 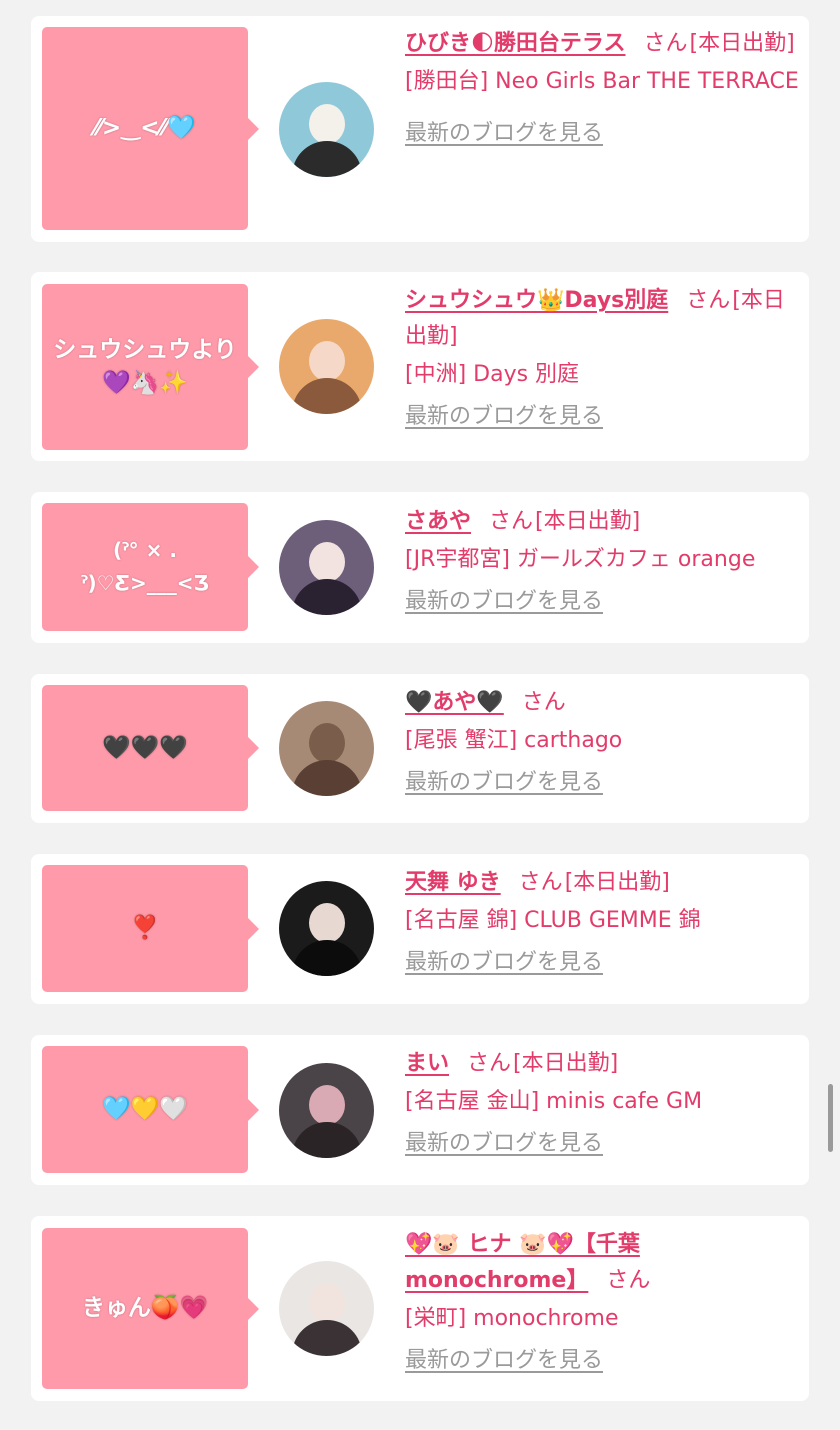 I want to click on message-bubble: ⁄⁄>‿<⁄⁄🩵, so click(x=150, y=128).